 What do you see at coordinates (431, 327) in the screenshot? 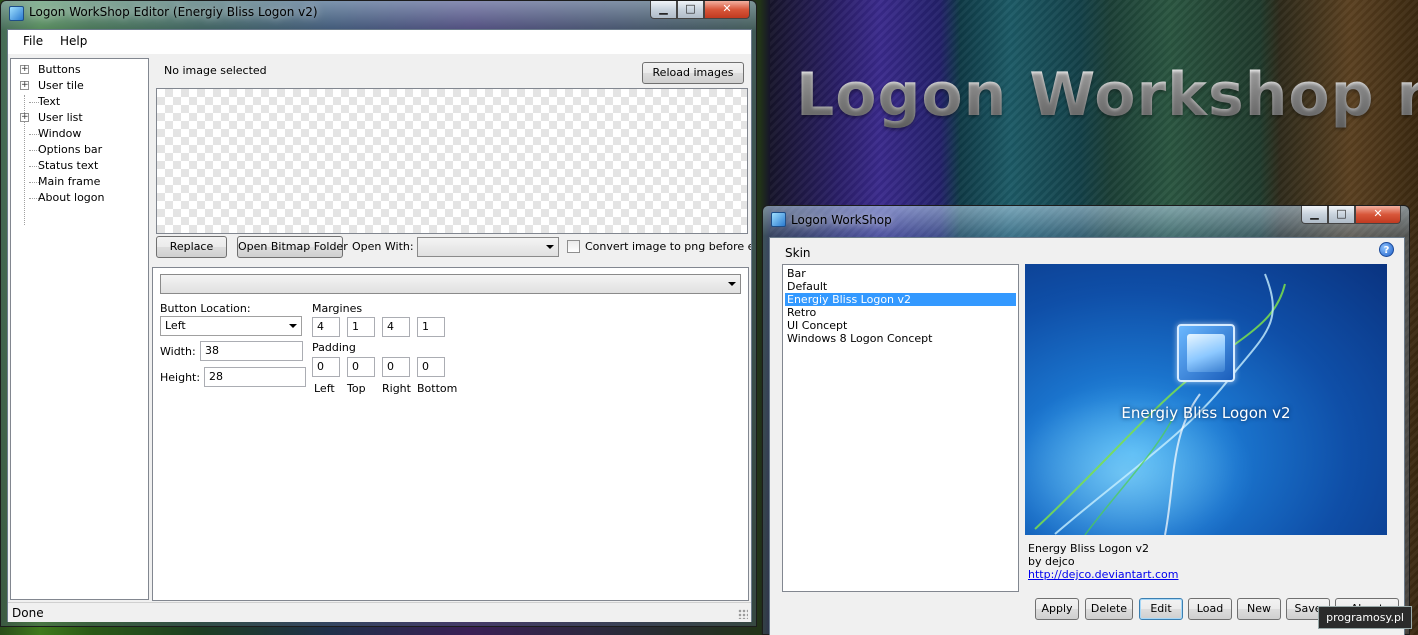
I see `margin-bottom-input: 1` at bounding box center [431, 327].